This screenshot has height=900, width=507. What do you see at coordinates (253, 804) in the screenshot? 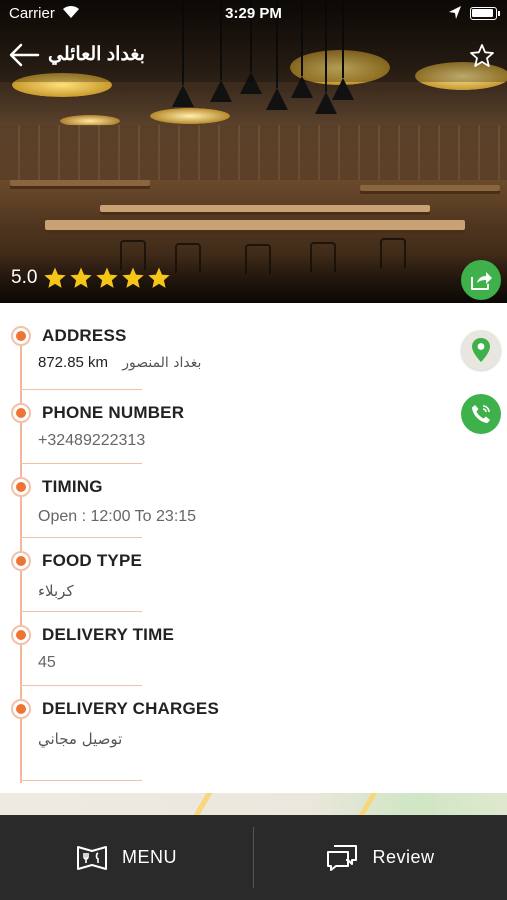
I see `map-preview` at bounding box center [253, 804].